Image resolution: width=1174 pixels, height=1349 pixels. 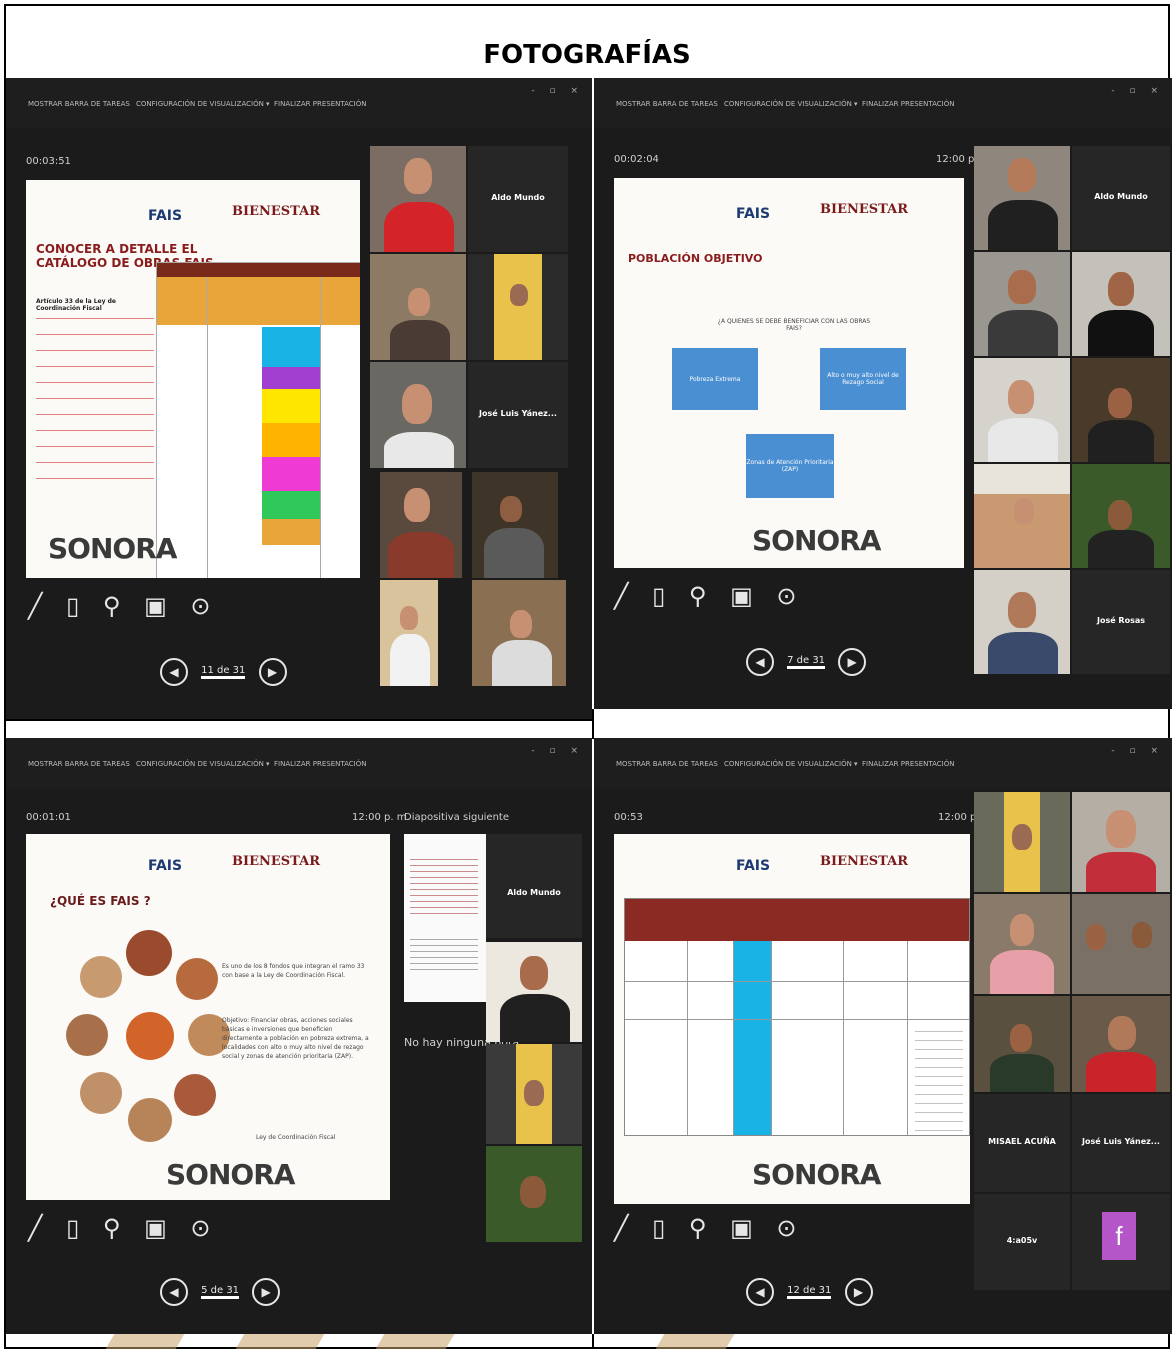 I want to click on timer: 00:01:01, so click(x=48, y=817).